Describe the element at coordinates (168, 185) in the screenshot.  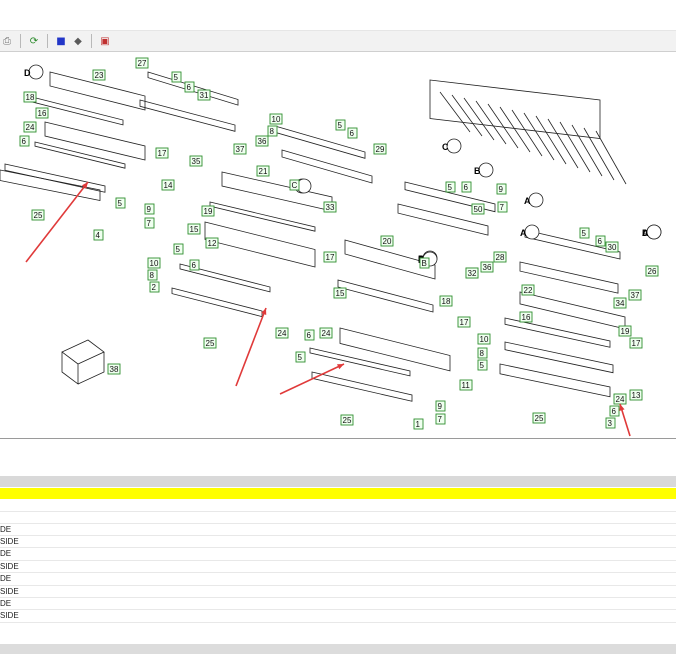
I see `callout-number: 14` at that location.